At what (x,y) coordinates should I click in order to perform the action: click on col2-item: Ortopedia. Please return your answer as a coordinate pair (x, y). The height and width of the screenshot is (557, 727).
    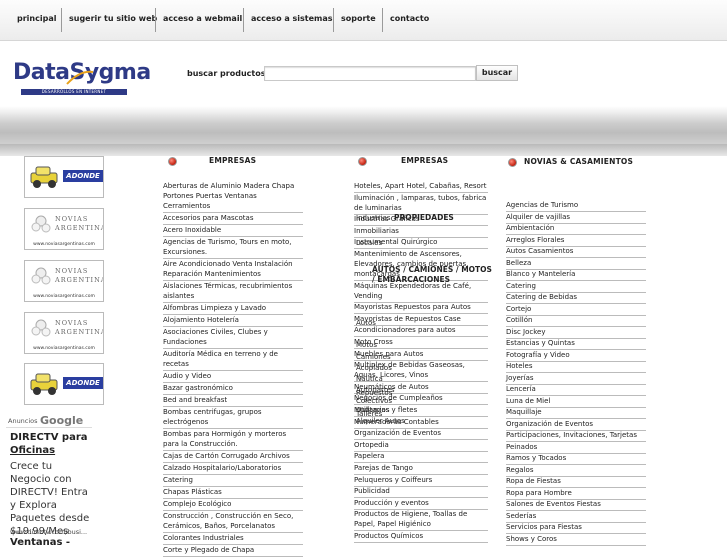
    Looking at the image, I should click on (421, 445).